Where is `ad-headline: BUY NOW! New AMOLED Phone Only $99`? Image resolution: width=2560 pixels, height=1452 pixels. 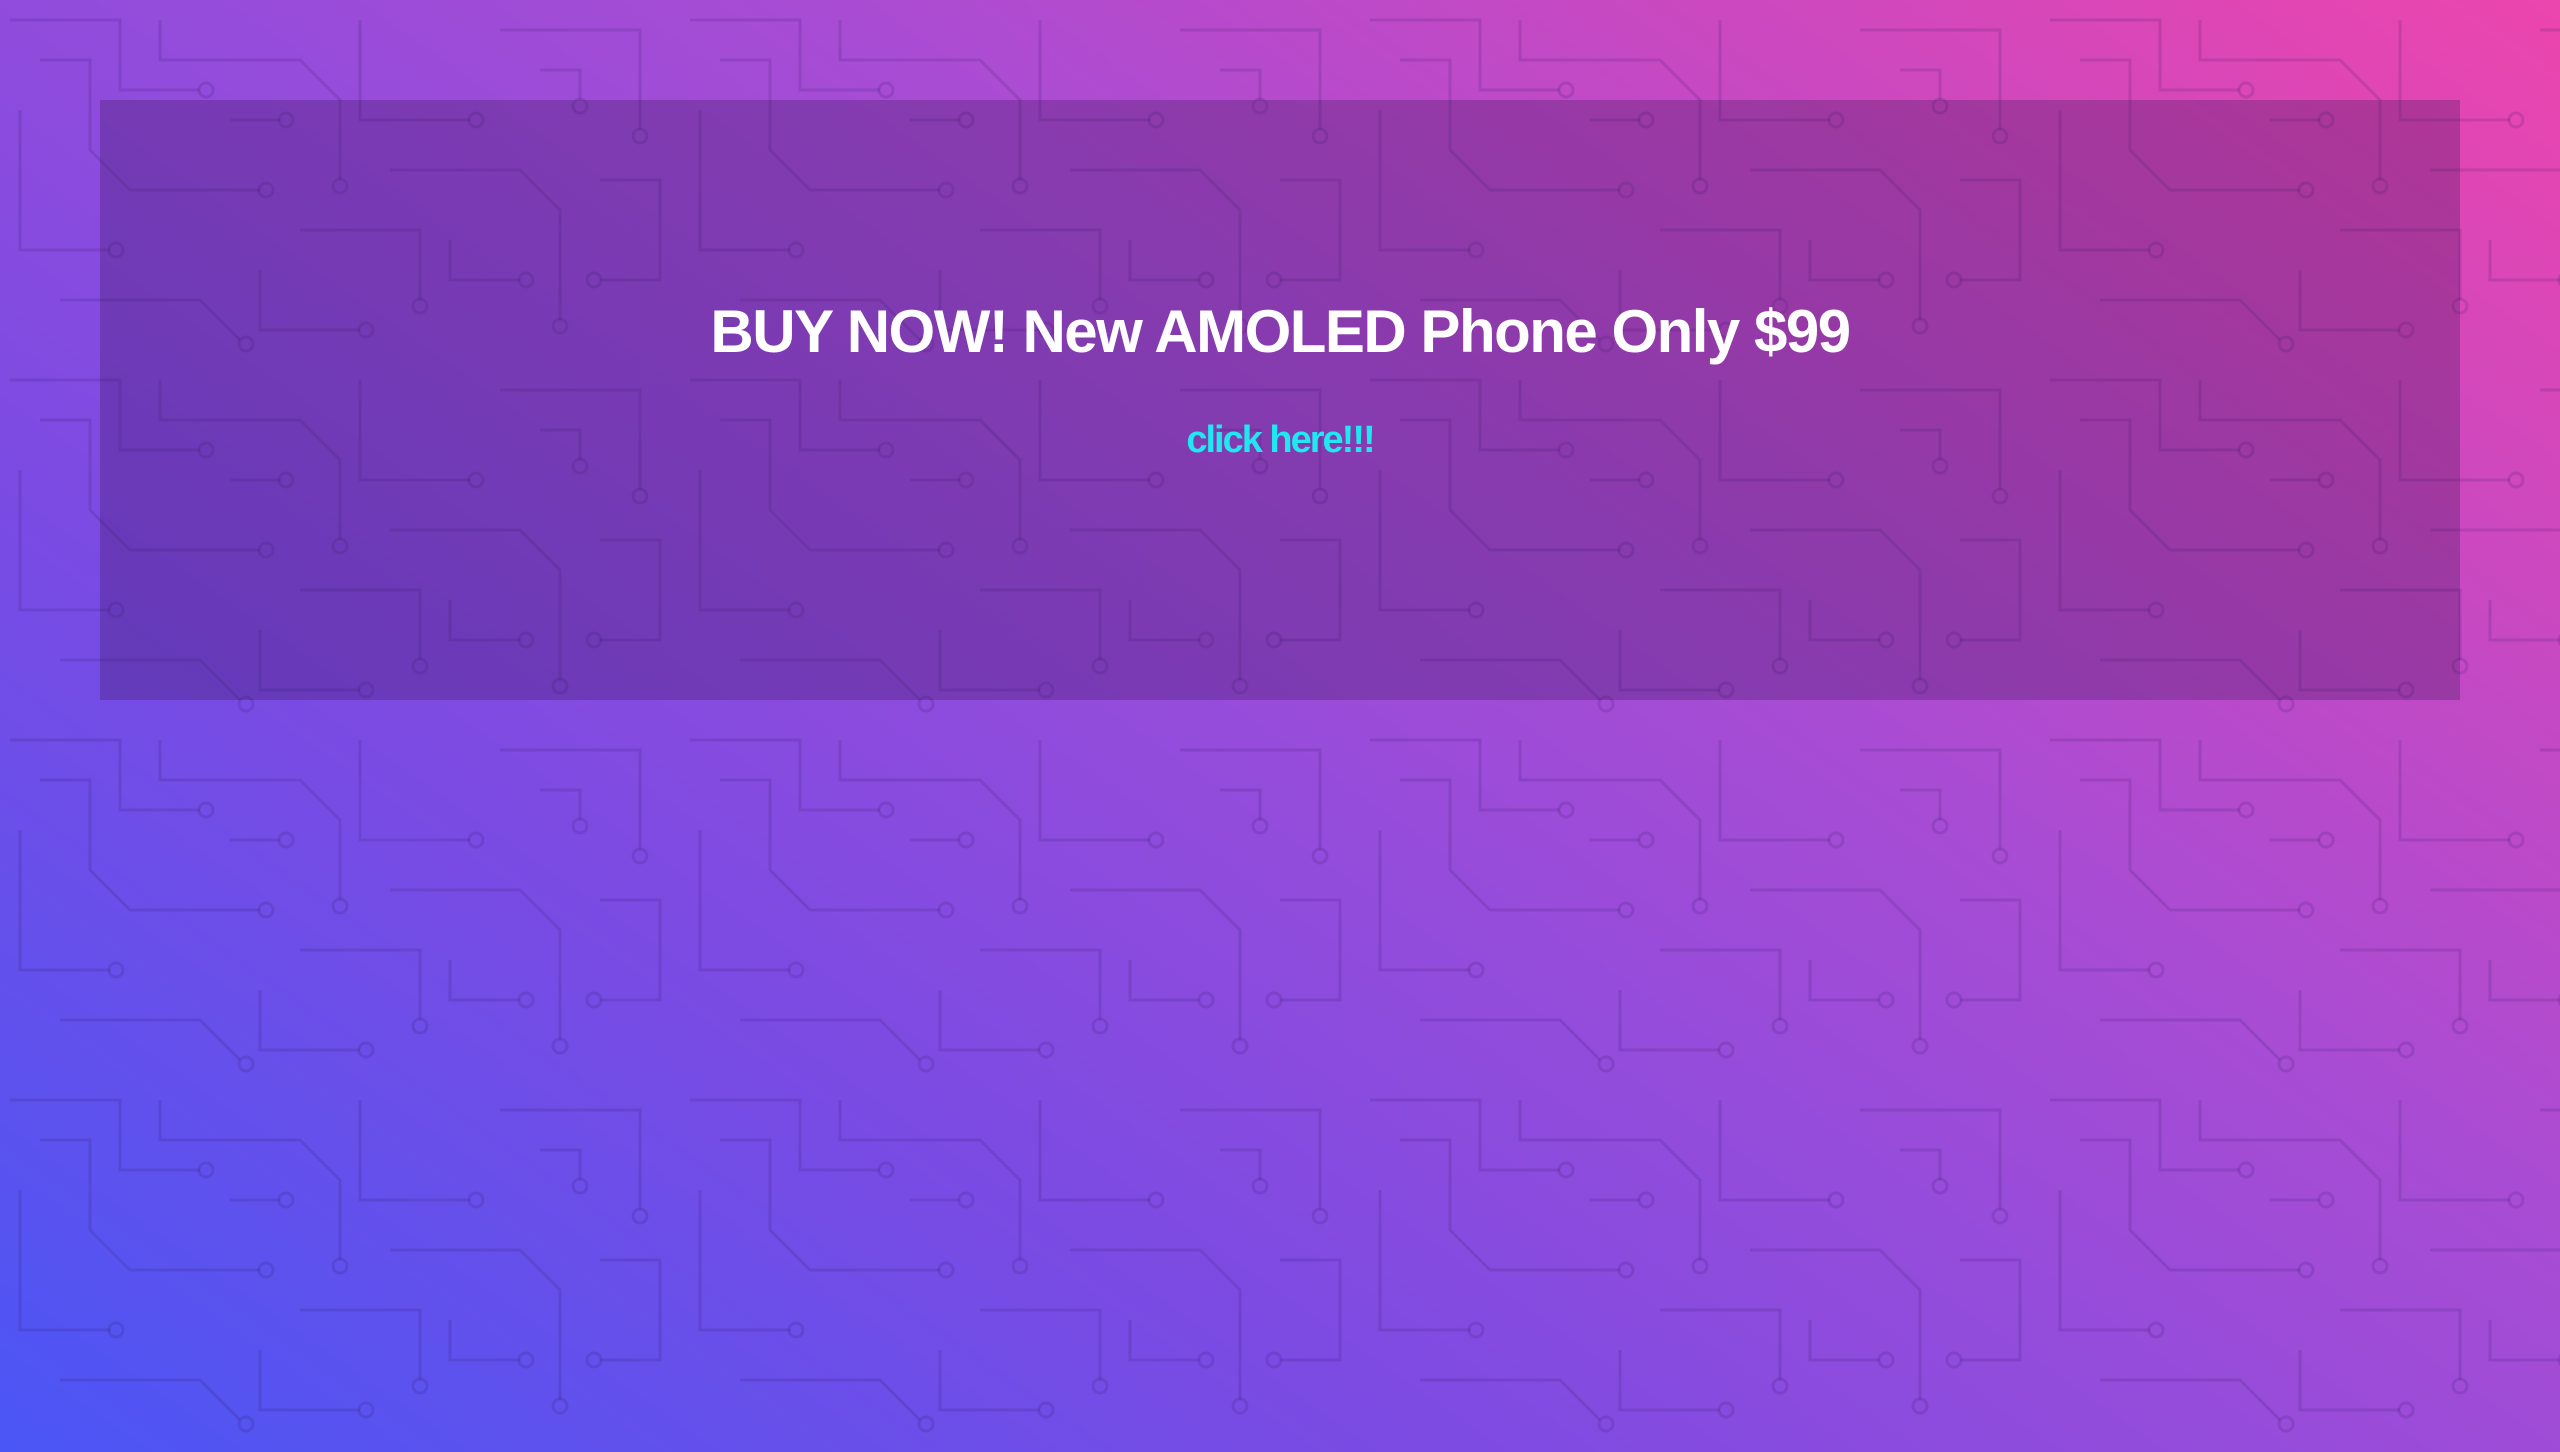
ad-headline: BUY NOW! New AMOLED Phone Only $99 is located at coordinates (1280, 331).